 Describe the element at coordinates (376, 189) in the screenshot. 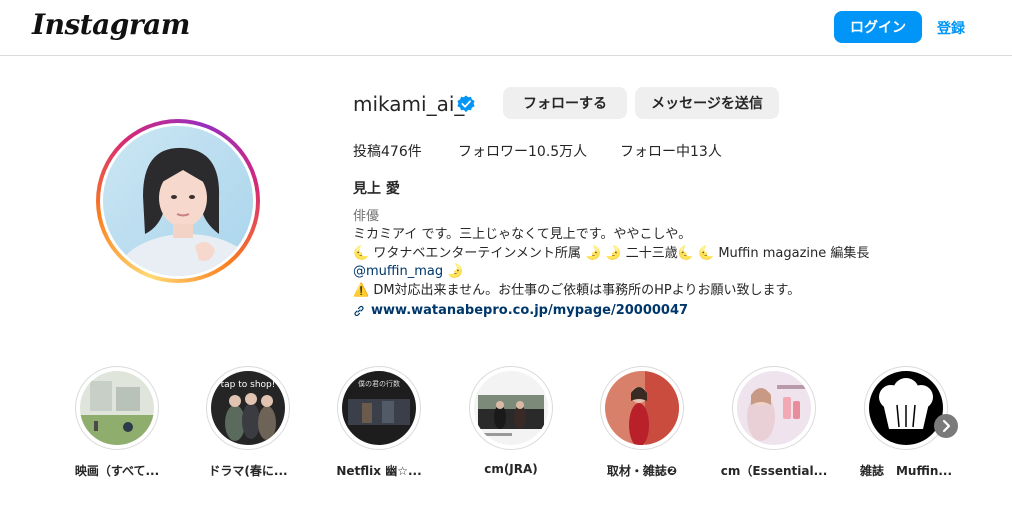

I see `profile-full-name: 見上 愛` at that location.